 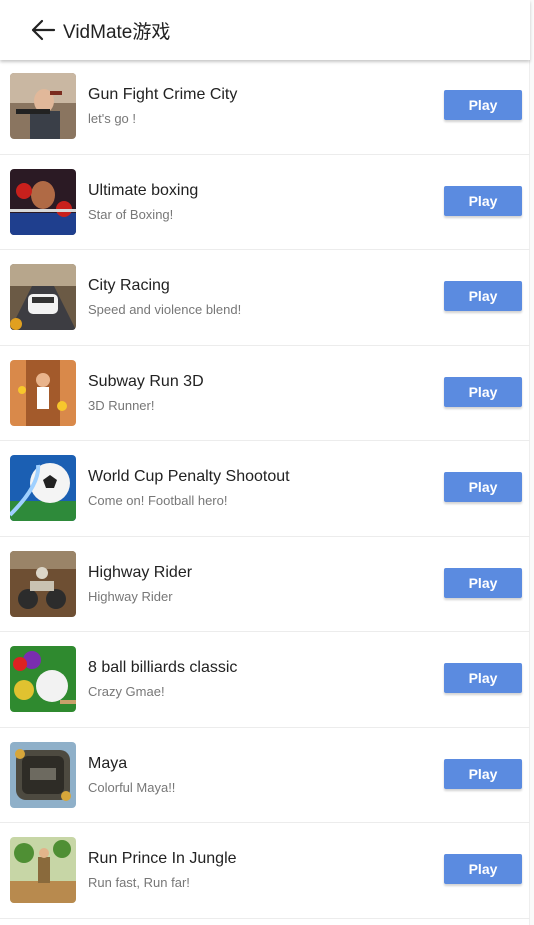 What do you see at coordinates (43, 488) in the screenshot?
I see `soccer-ball-thumbnail` at bounding box center [43, 488].